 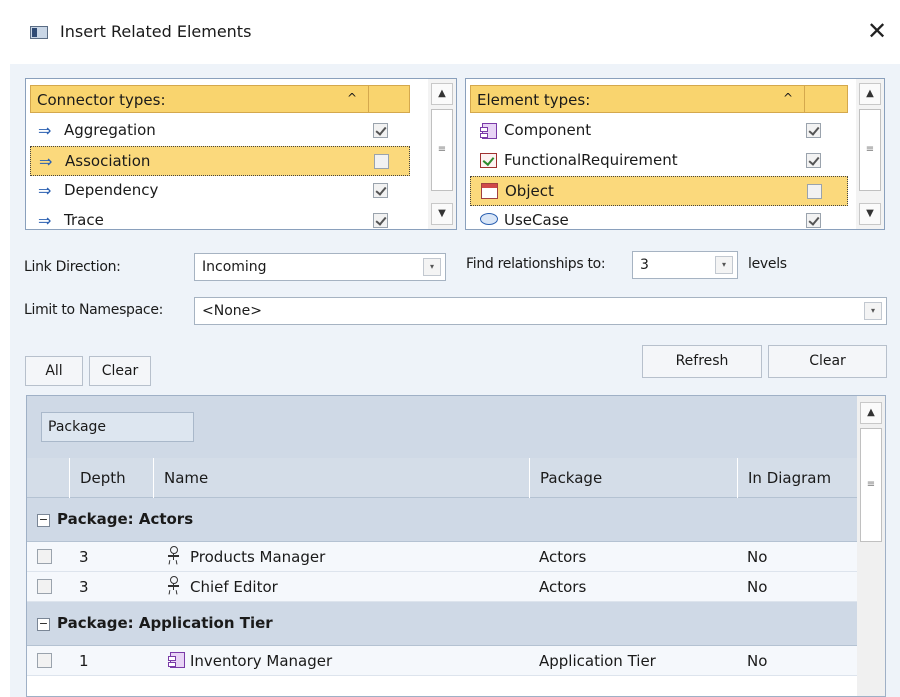 I want to click on connector-association-checkbox, so click(x=381, y=161).